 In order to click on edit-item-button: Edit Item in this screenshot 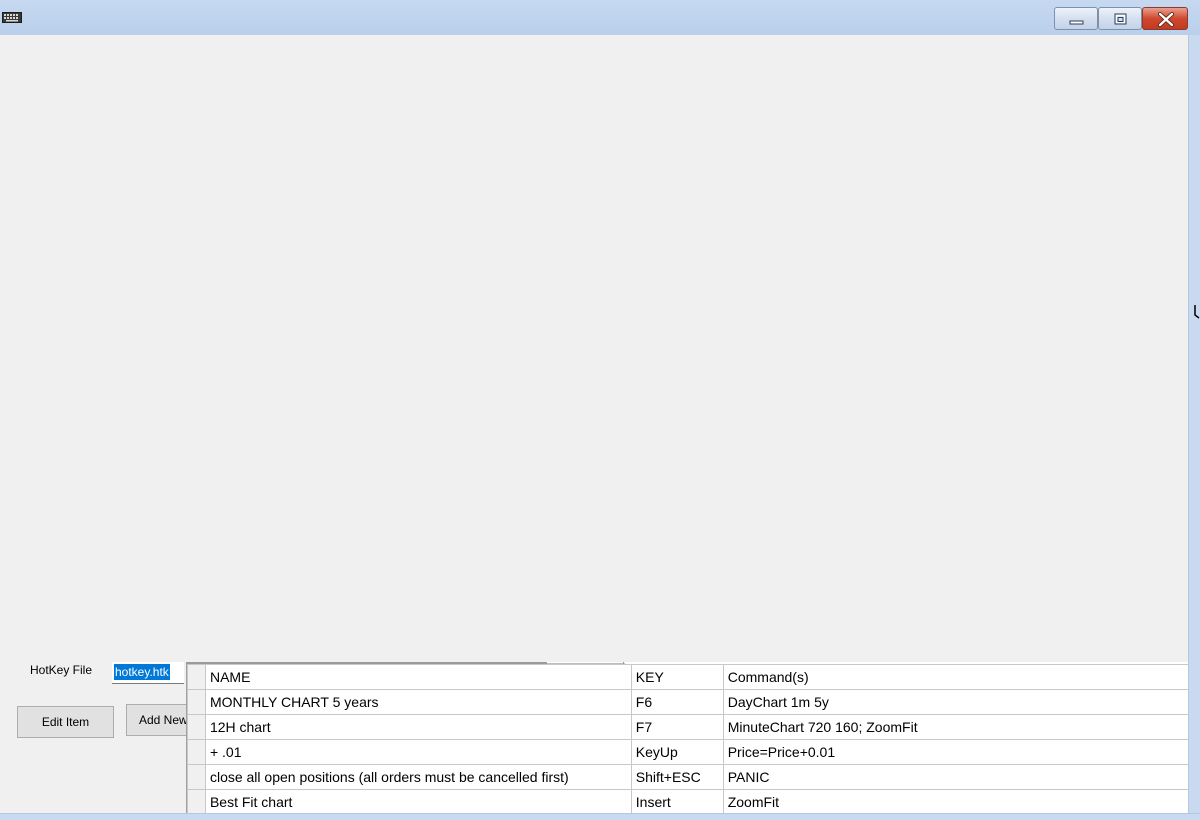, I will do `click(65, 722)`.